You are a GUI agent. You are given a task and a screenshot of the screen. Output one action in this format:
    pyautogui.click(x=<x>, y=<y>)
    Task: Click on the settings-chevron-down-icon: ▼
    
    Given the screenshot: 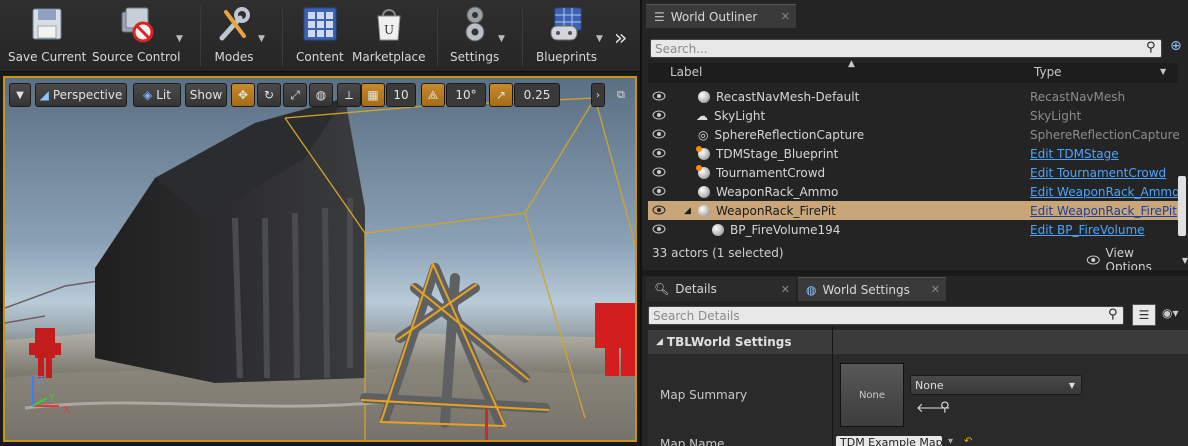 What is the action you would take?
    pyautogui.click(x=501, y=39)
    